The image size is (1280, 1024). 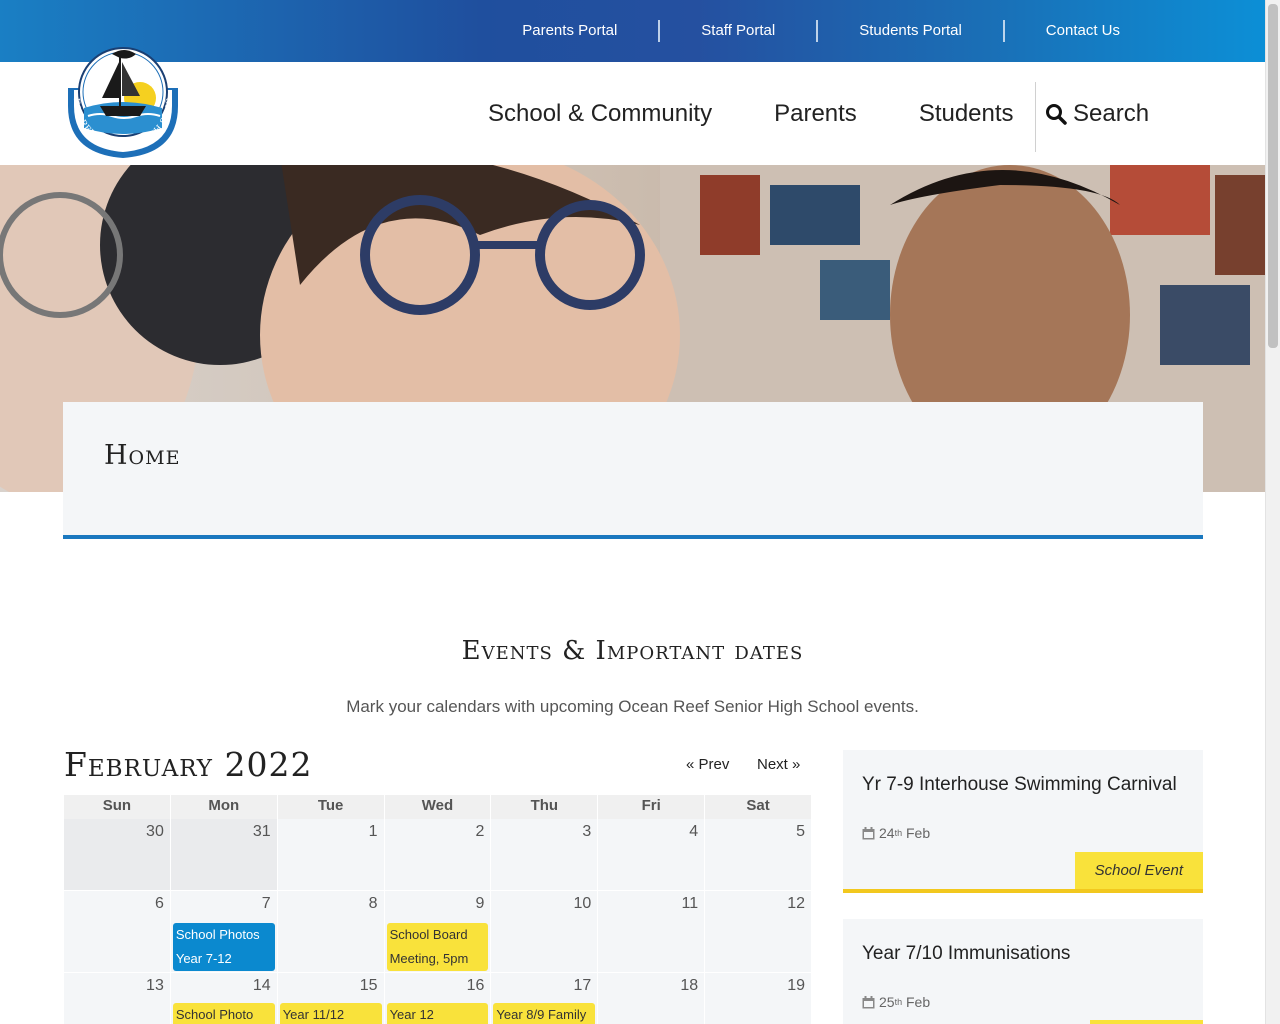 I want to click on calendar-day-cell: 3, so click(x=545, y=855).